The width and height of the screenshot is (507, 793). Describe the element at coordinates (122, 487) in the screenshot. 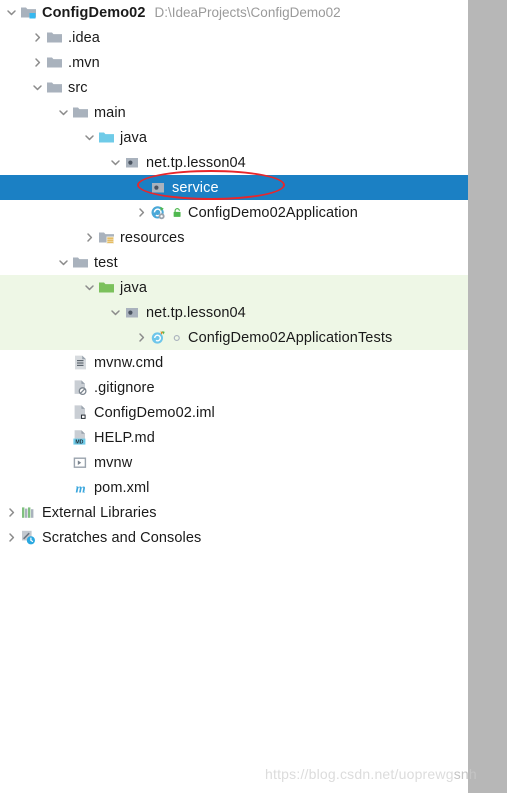

I see `tree-row-label: pom.xml` at that location.